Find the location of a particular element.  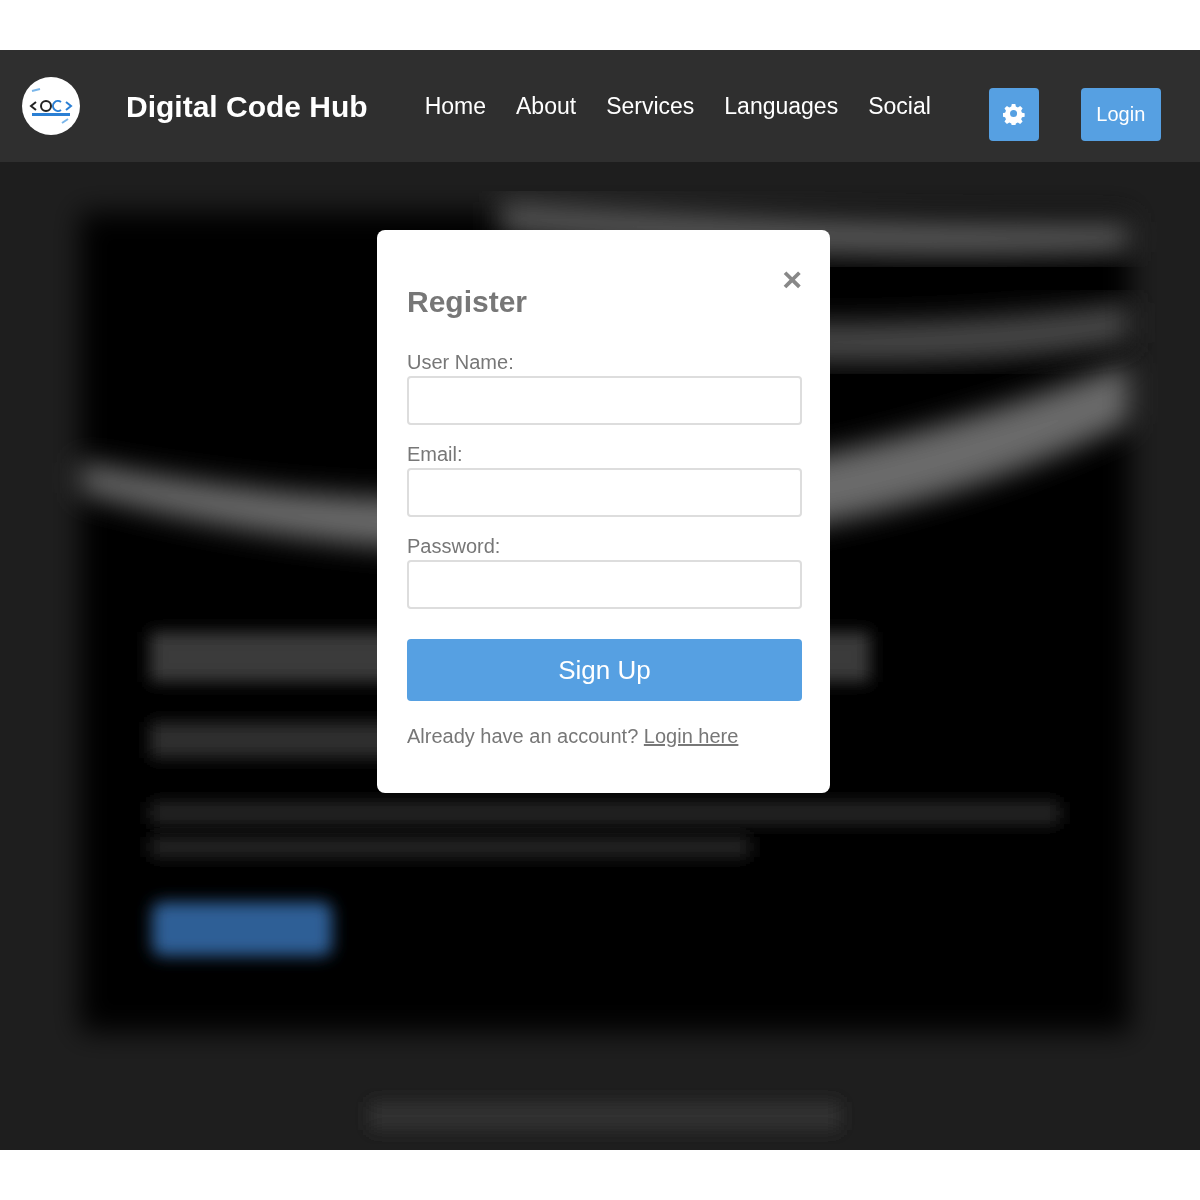

nav-link: Services is located at coordinates (650, 106).